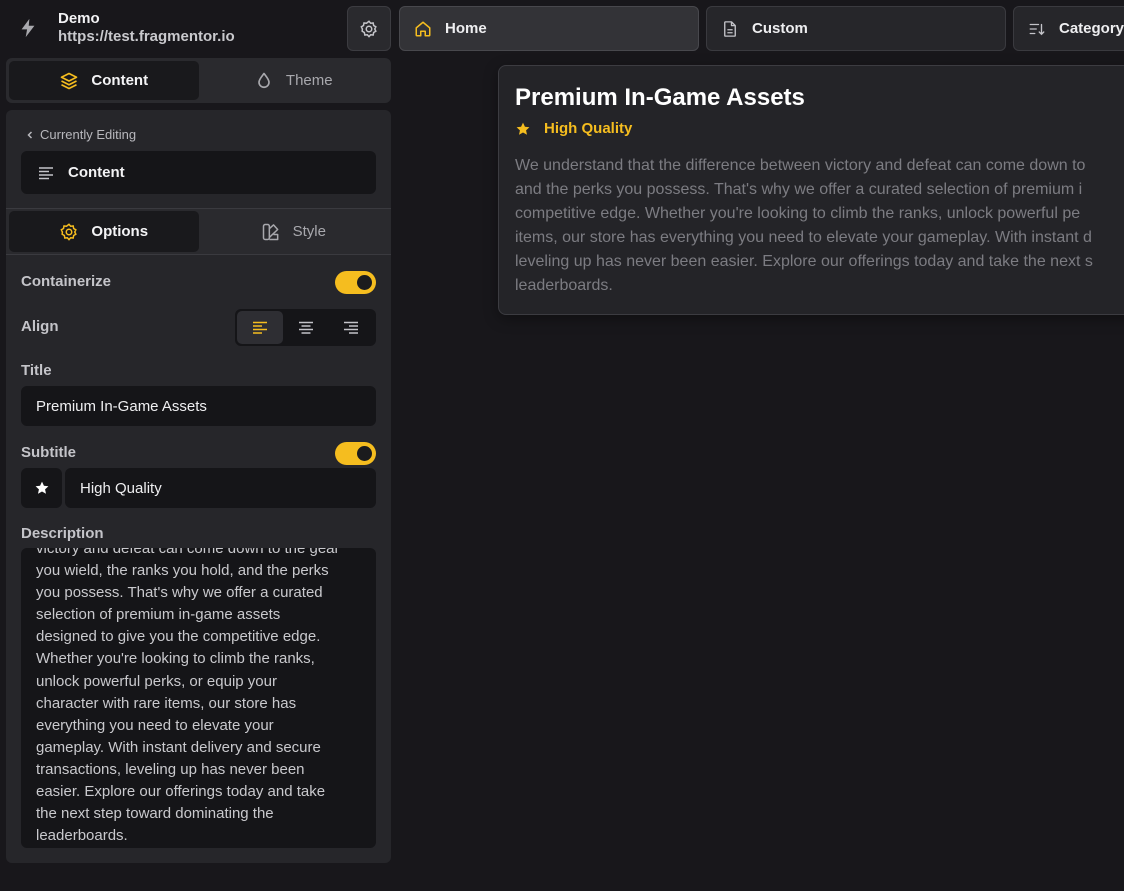 This screenshot has width=1124, height=891. What do you see at coordinates (1037, 29) in the screenshot?
I see `sort-icon` at bounding box center [1037, 29].